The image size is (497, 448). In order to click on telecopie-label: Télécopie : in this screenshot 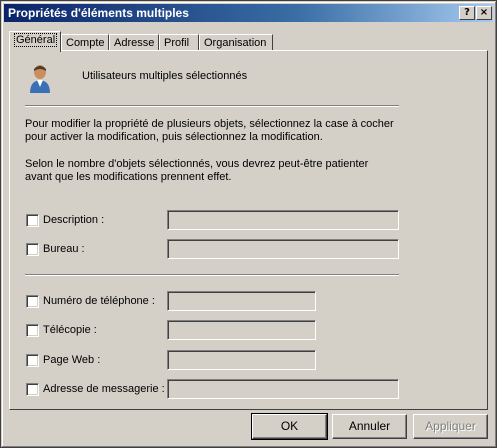, I will do `click(70, 330)`.